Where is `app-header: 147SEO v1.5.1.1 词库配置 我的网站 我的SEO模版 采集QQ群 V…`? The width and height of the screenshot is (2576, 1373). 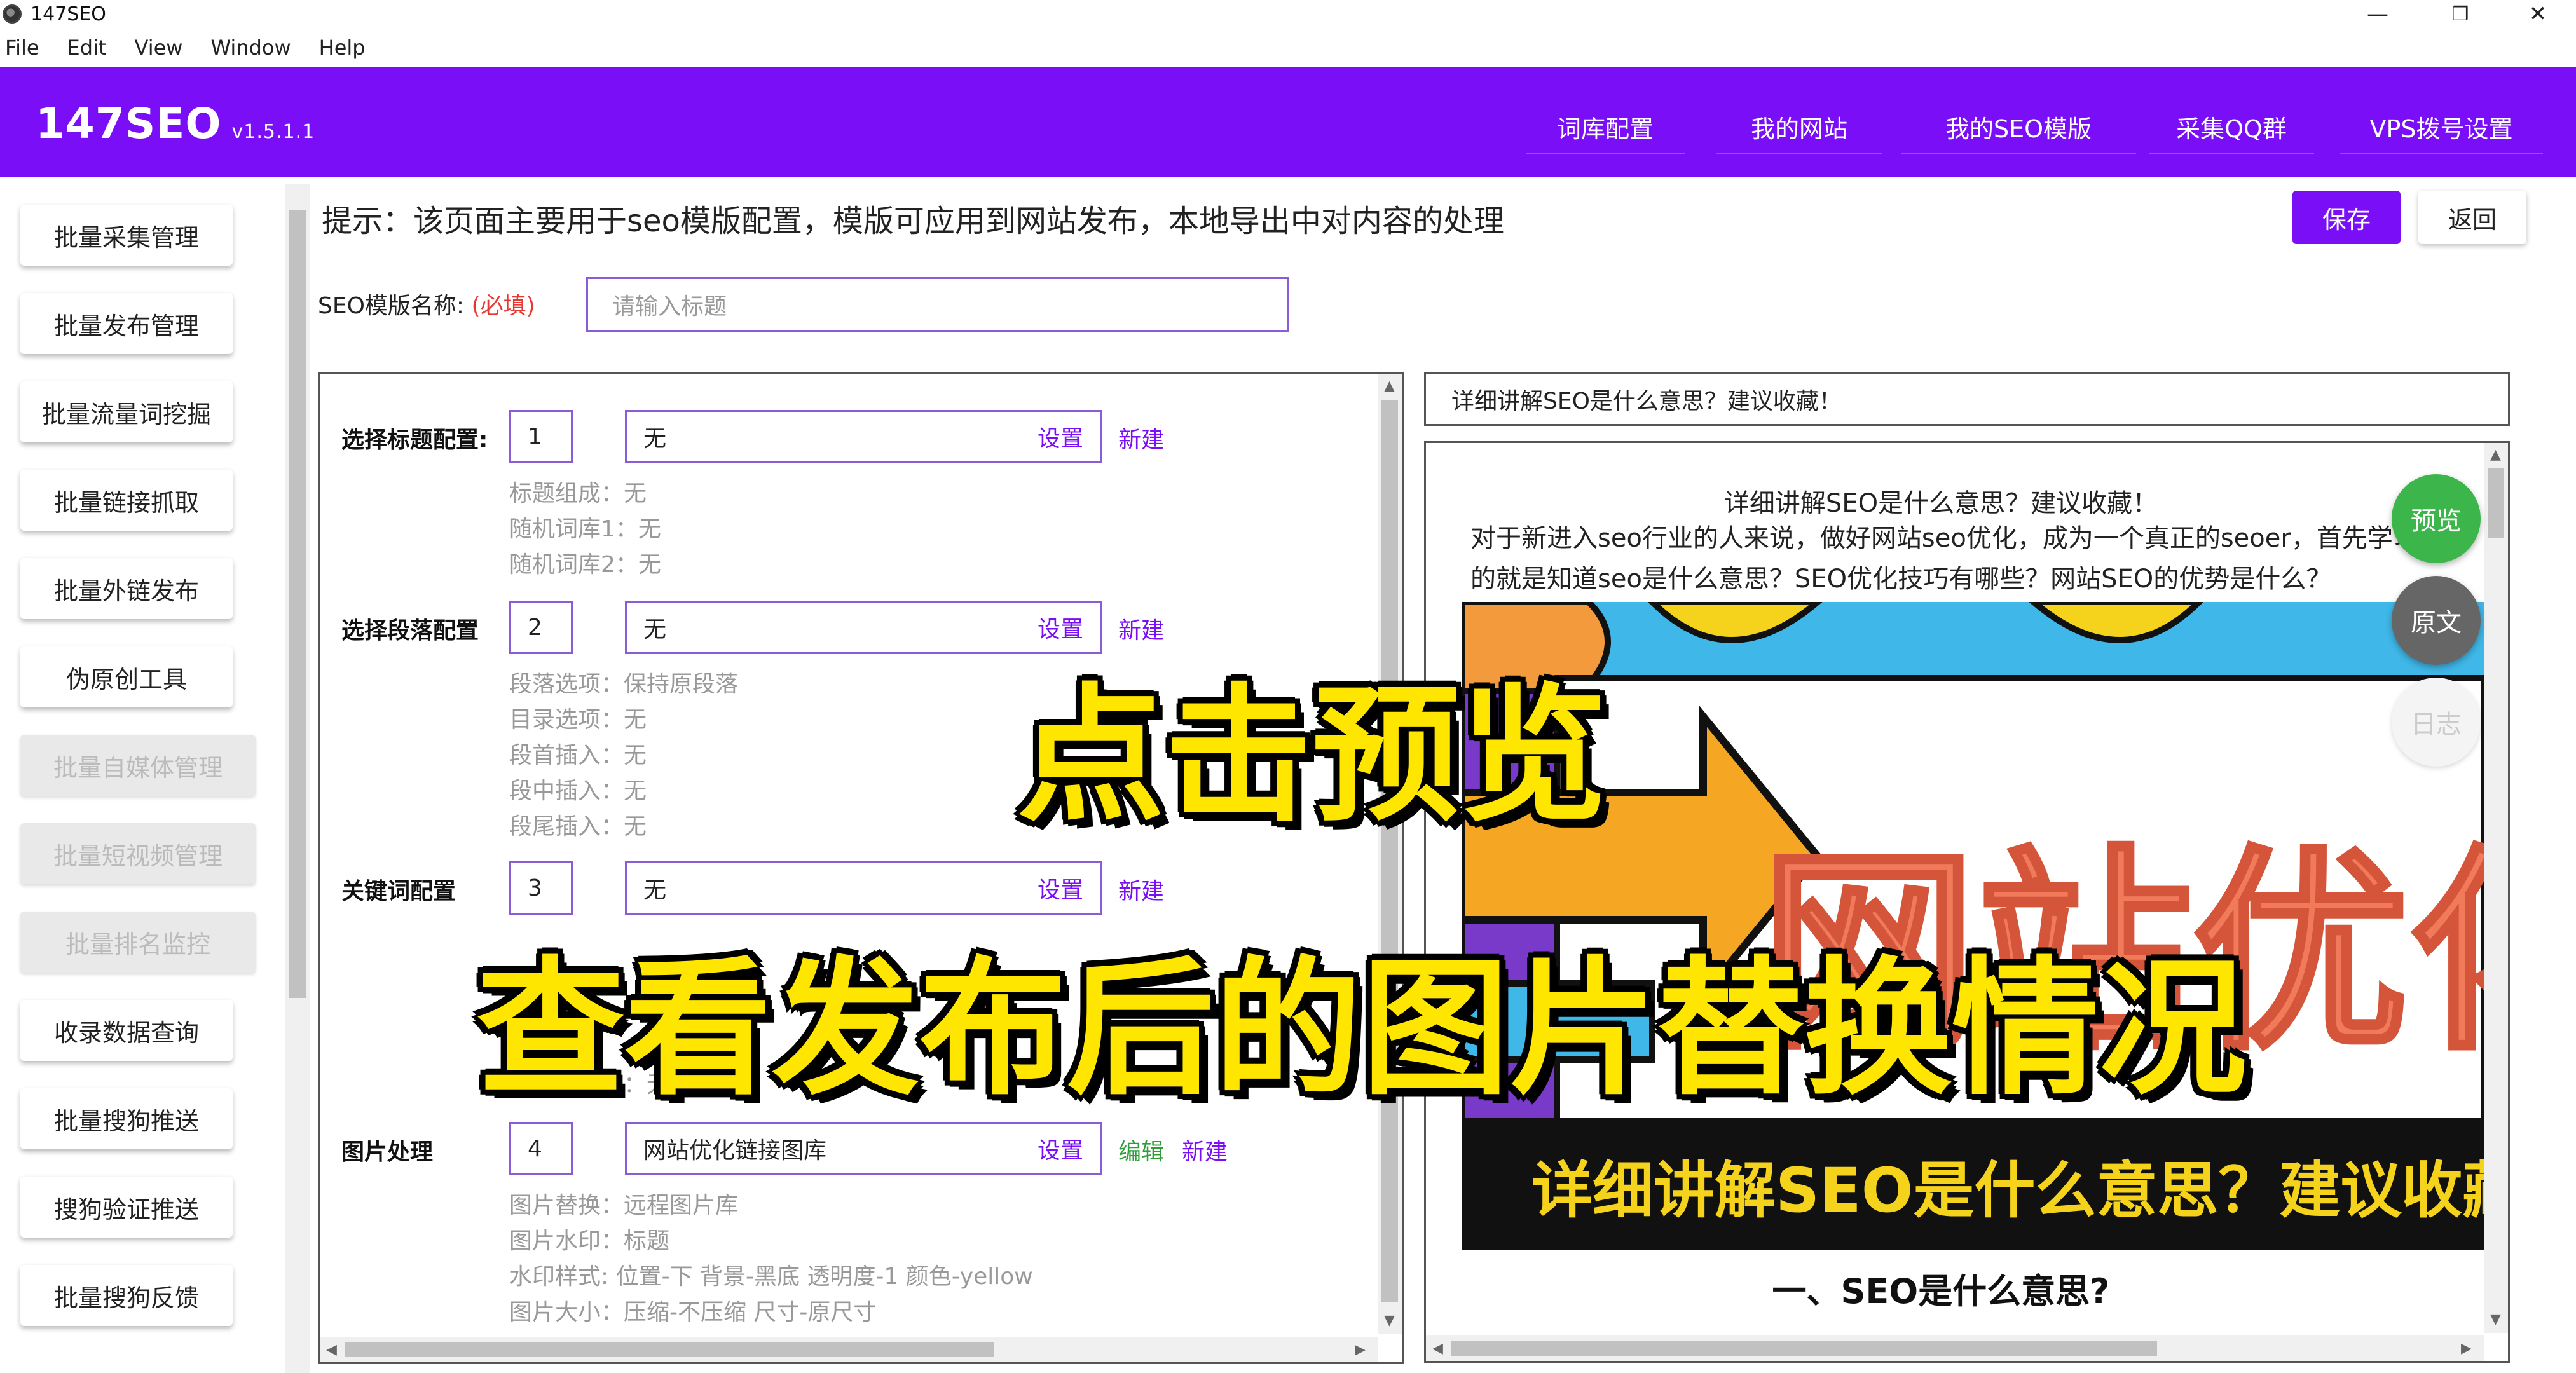
app-header: 147SEO v1.5.1.1 词库配置 我的网站 我的SEO模版 采集QQ群 V… is located at coordinates (1288, 122).